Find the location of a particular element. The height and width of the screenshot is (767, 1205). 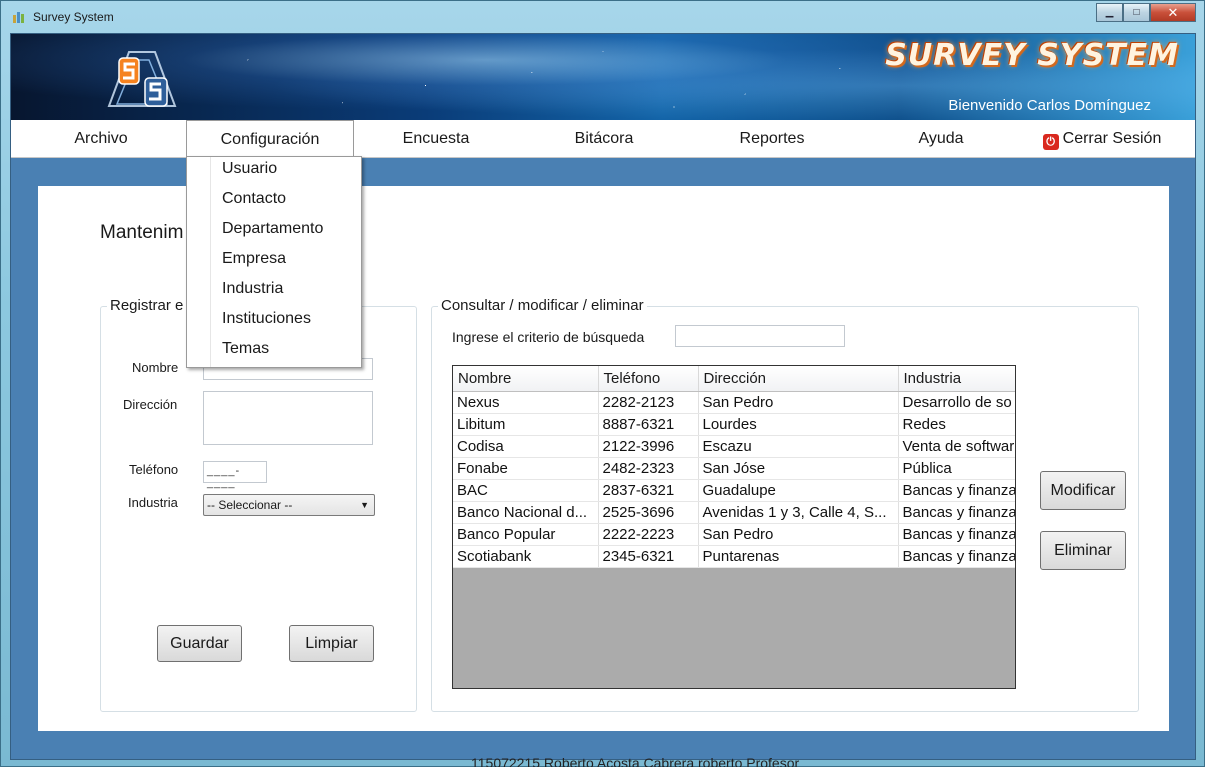

table-header-row: Nombre Teléfono Dirección Industria is located at coordinates (734, 379).